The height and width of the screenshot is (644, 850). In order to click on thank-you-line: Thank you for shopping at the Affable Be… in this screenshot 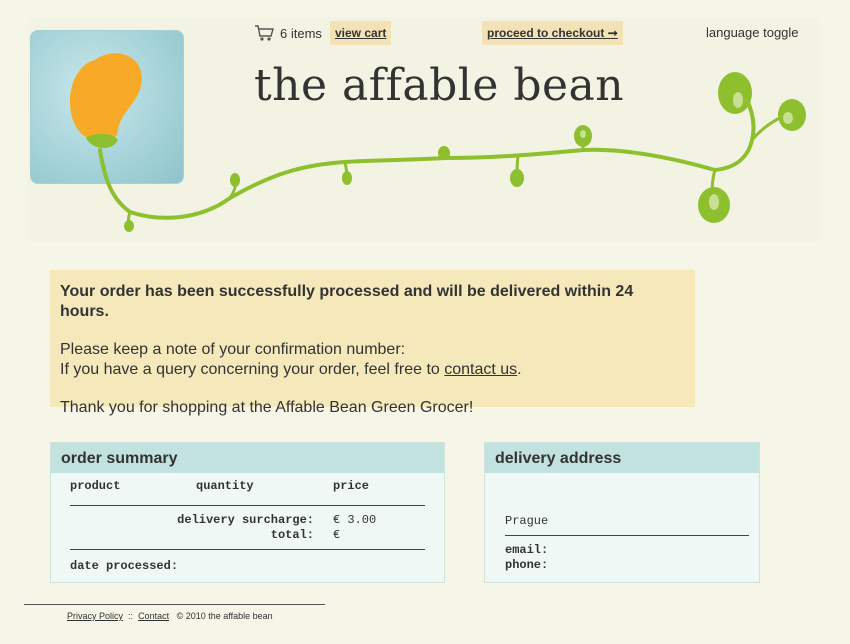, I will do `click(267, 407)`.